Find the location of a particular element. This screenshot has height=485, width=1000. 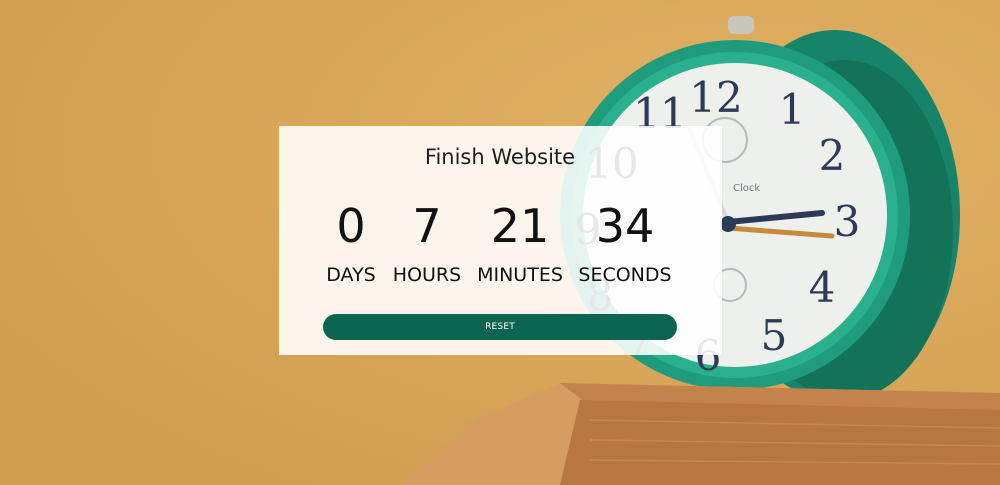

clock-numeral-12: 12 is located at coordinates (715, 97).